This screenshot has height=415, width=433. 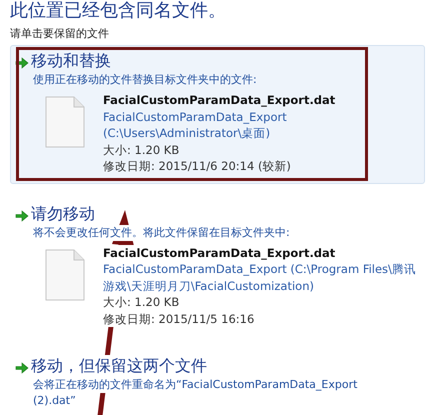 I want to click on option-heading: 请勿移动, so click(x=63, y=213).